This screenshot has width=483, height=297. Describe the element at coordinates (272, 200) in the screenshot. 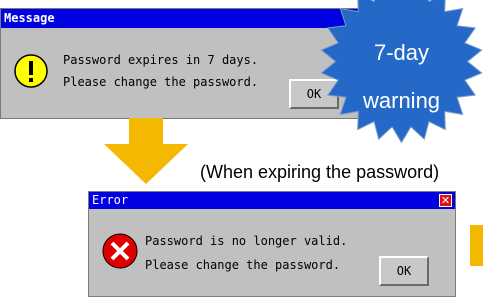

I see `error-titlebar: Error` at that location.